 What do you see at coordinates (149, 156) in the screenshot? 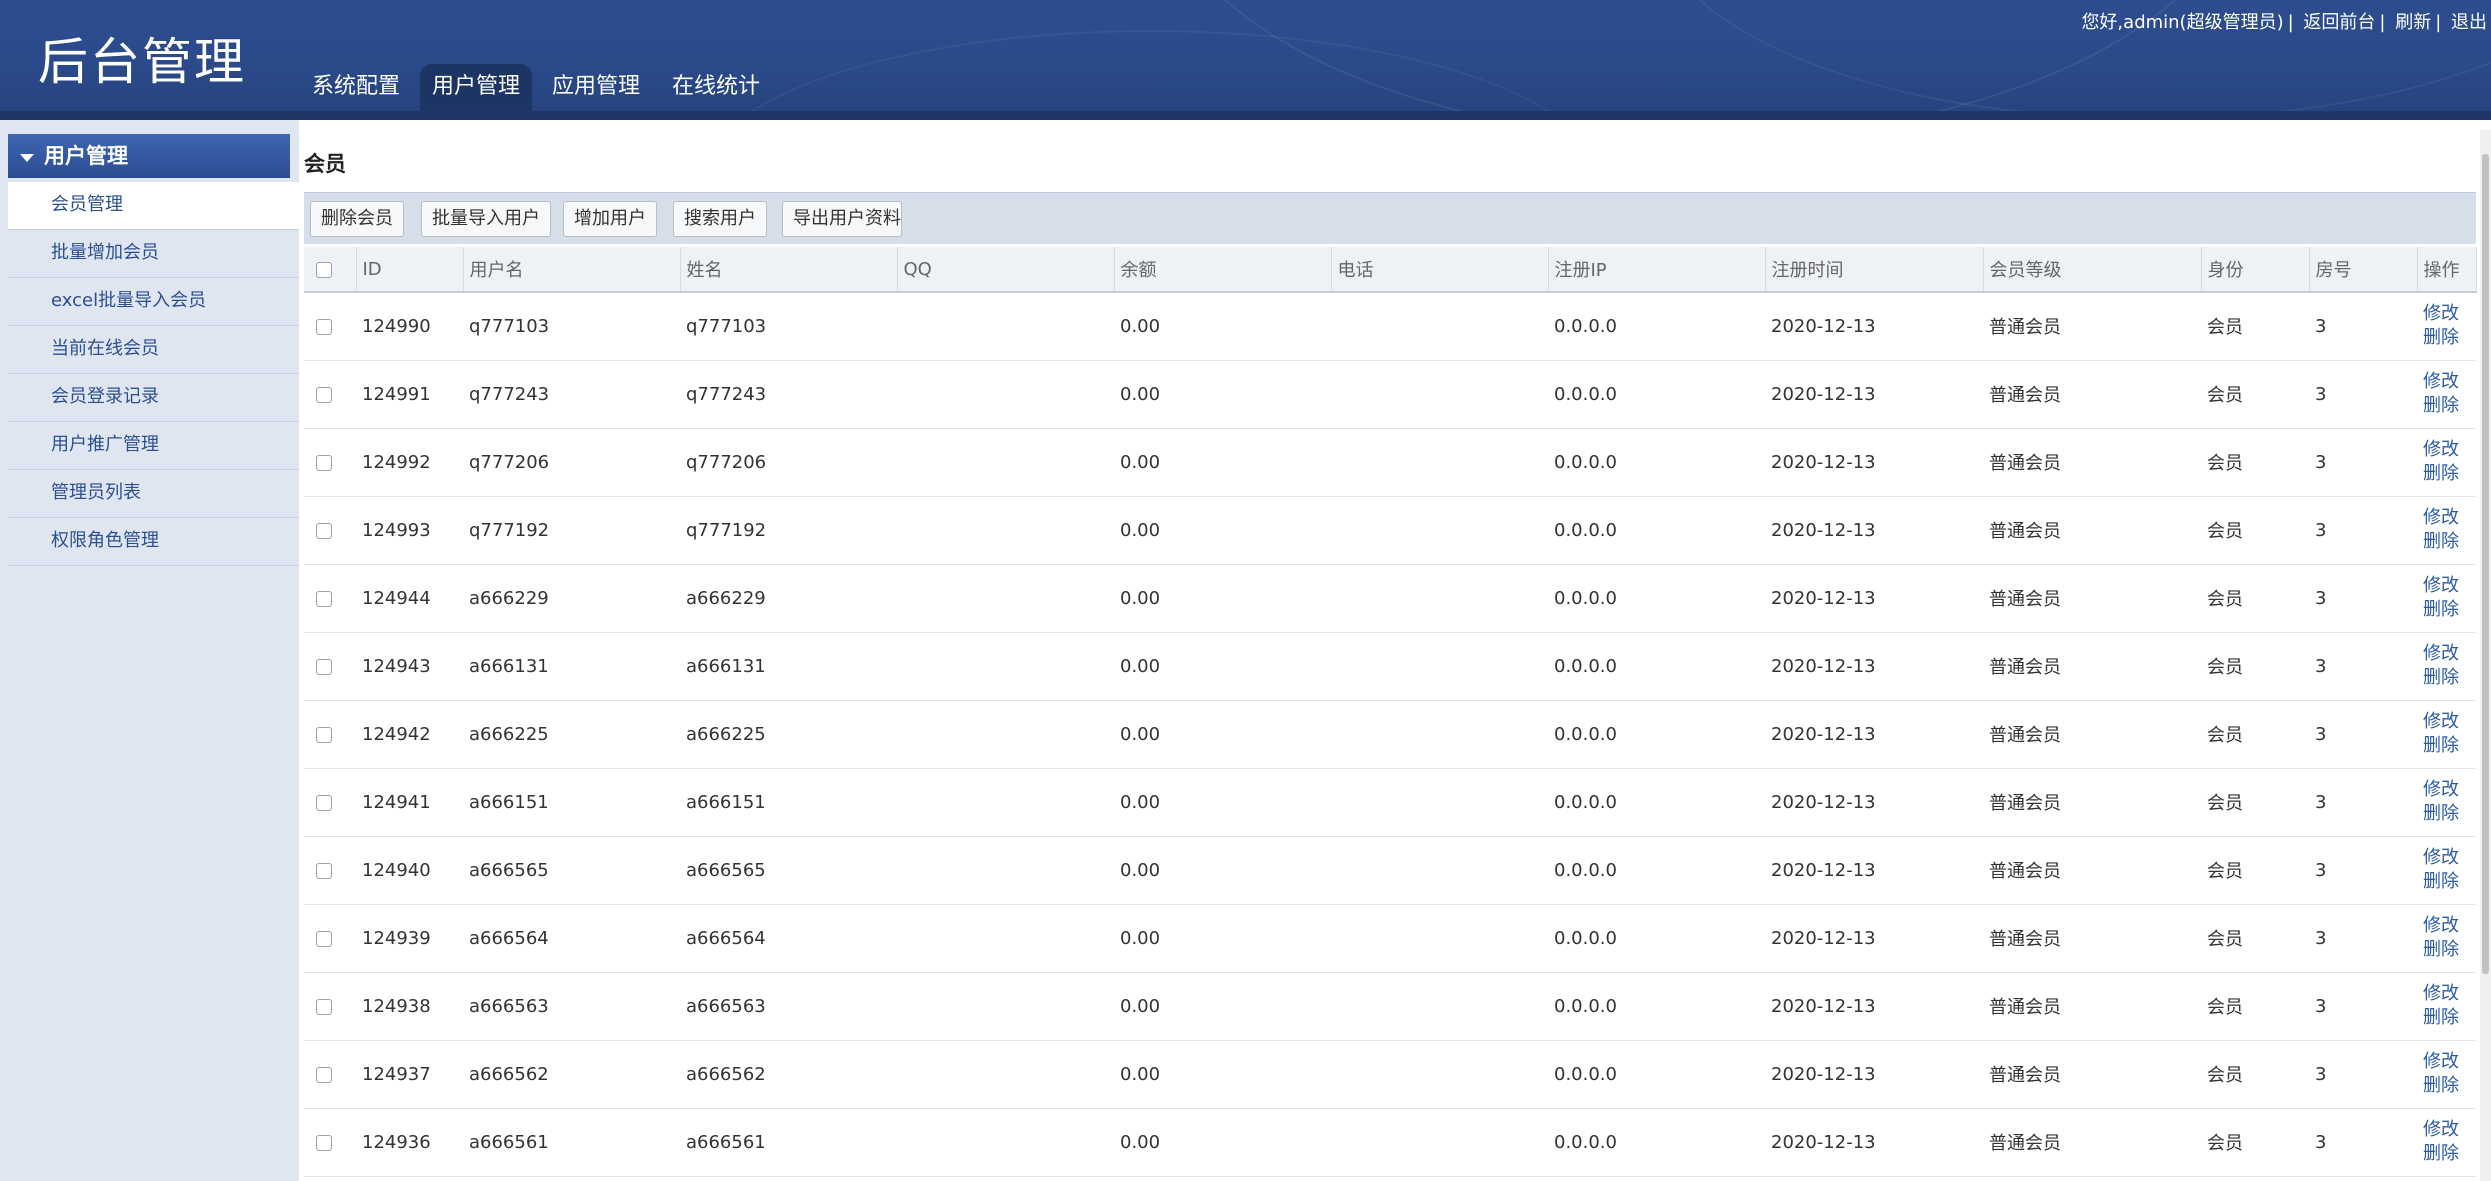
I see `sidebar-section-header: 用户管理` at bounding box center [149, 156].